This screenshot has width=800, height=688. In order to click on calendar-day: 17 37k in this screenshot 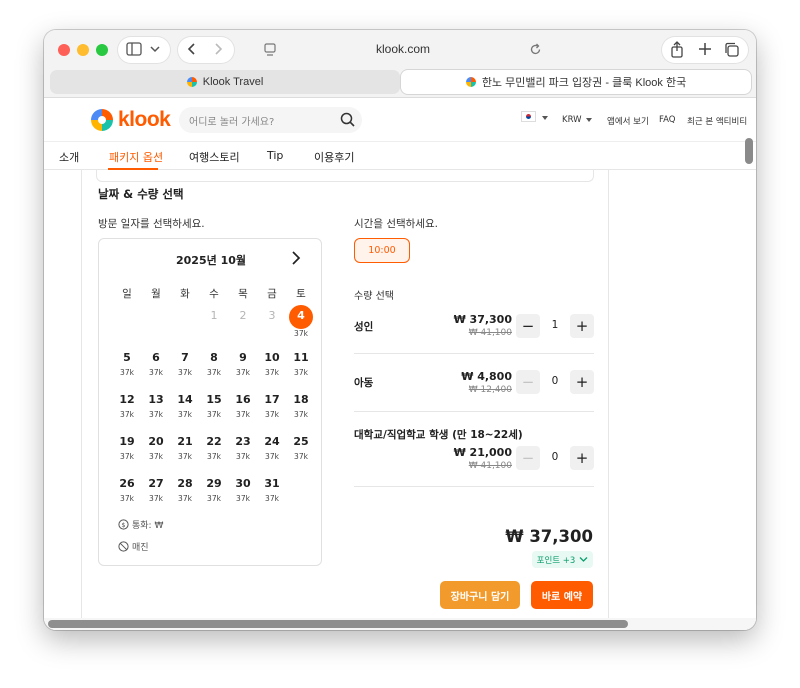, I will do `click(272, 406)`.